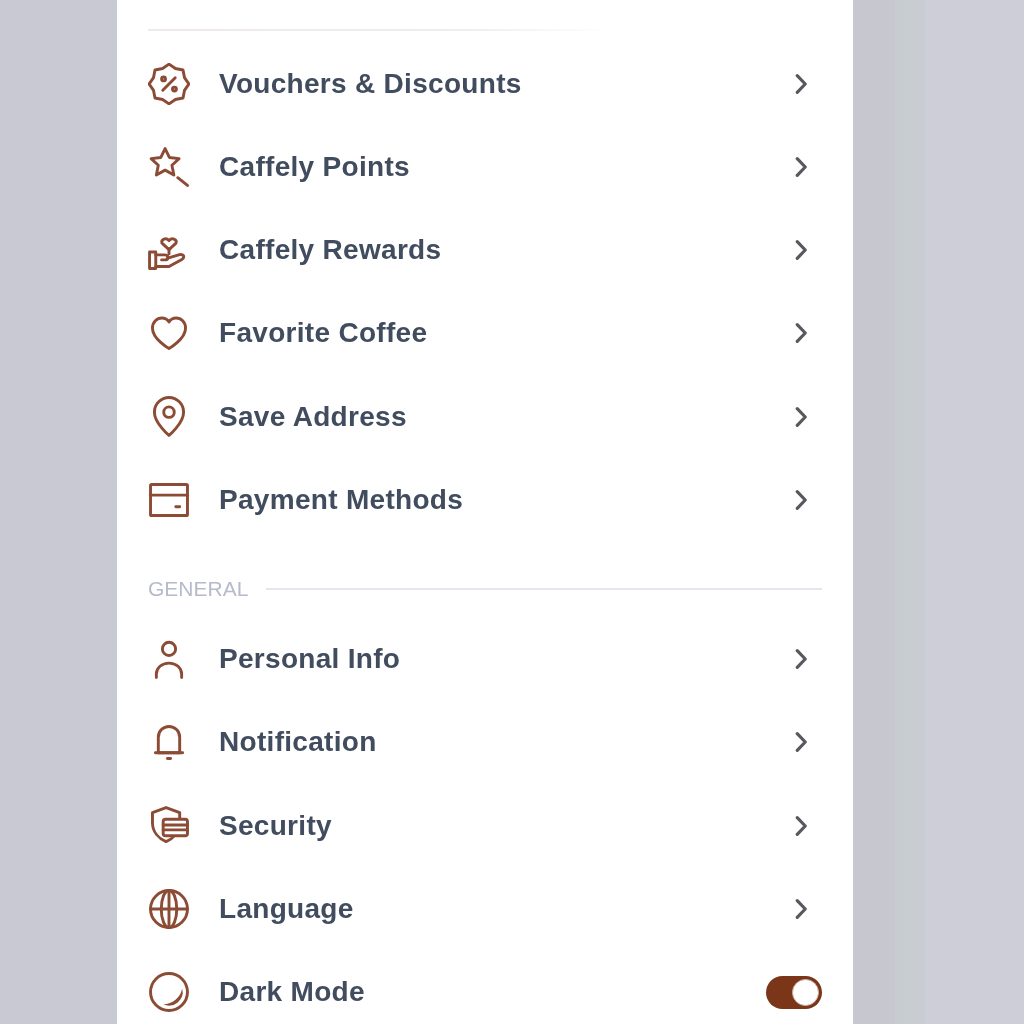 The width and height of the screenshot is (1024, 1024). Describe the element at coordinates (169, 83) in the screenshot. I see `discount-badge-icon` at that location.